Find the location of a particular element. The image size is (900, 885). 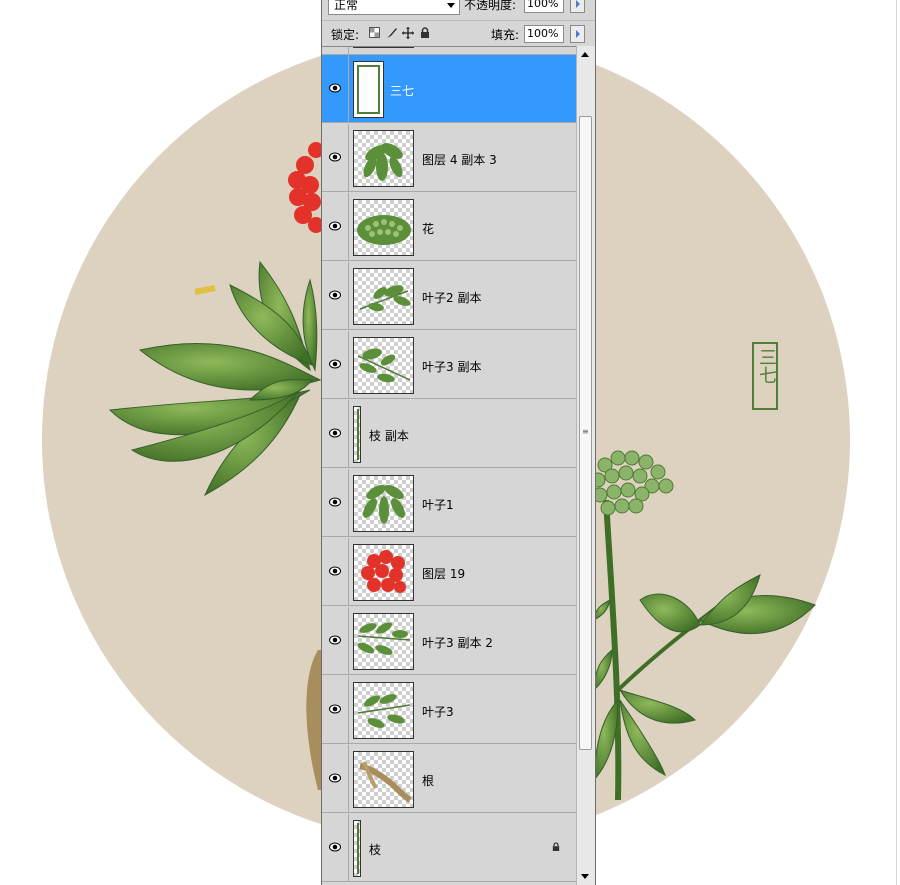

layer-row: 叶子3 副本 is located at coordinates (449, 365).